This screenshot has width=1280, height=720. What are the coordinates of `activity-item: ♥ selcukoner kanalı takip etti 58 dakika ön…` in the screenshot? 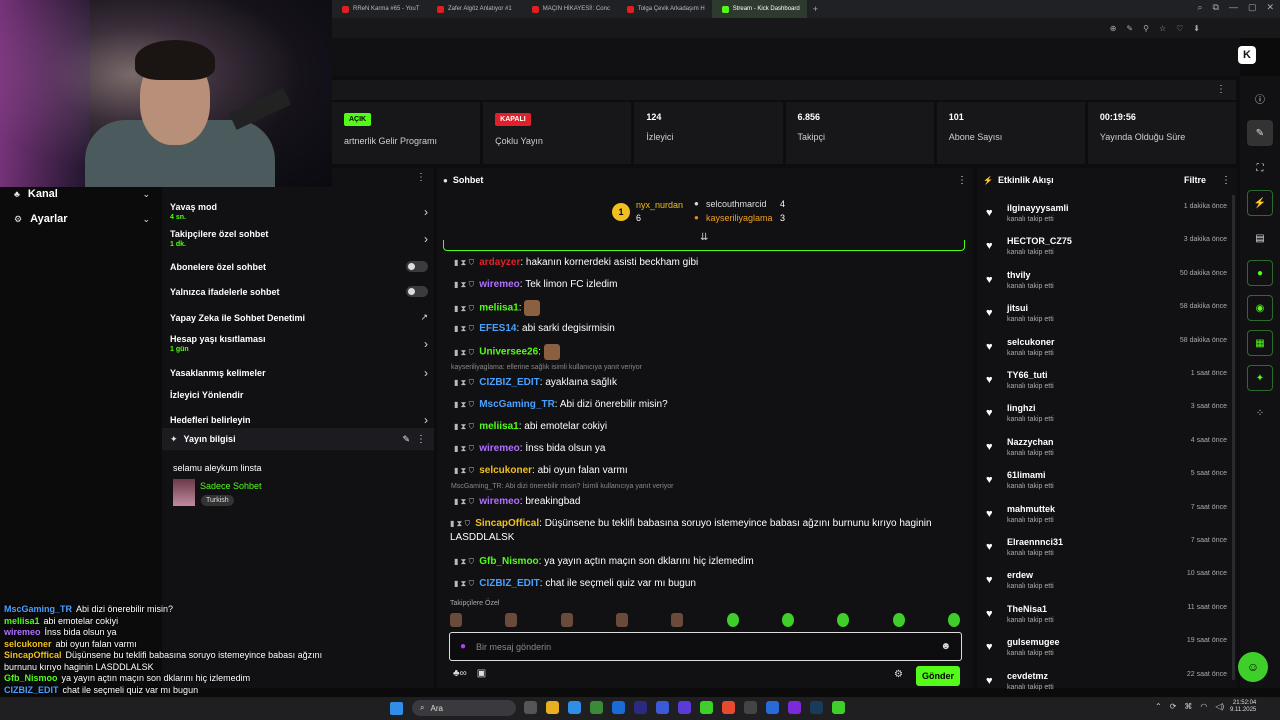 It's located at (1107, 351).